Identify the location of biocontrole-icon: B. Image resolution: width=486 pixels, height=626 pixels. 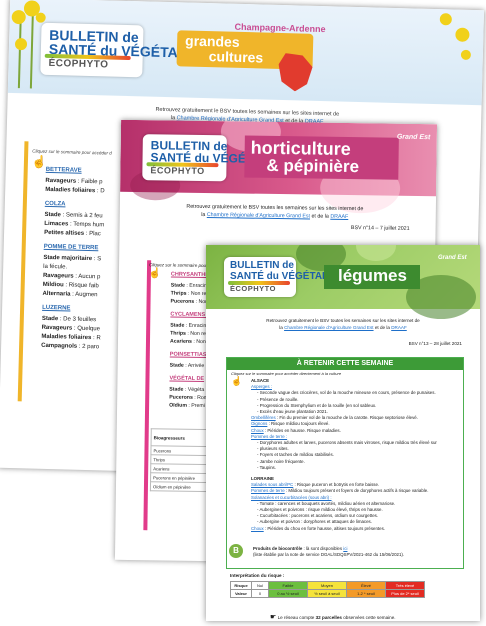
(236, 551).